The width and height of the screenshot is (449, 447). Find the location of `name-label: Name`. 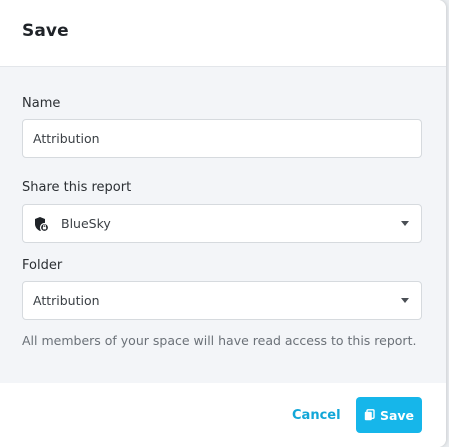

name-label: Name is located at coordinates (41, 103).